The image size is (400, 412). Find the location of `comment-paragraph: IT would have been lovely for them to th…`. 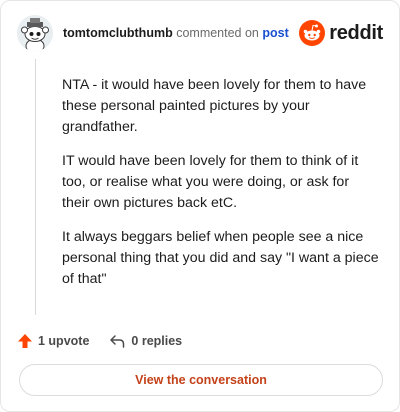

comment-paragraph: IT would have been lovely for them to th… is located at coordinates (210, 182).